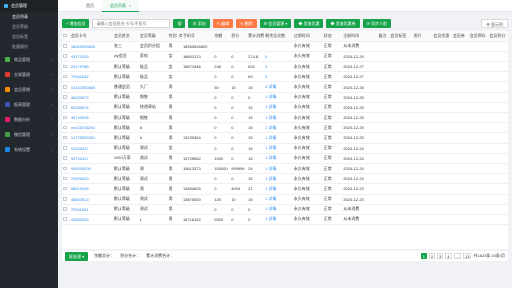  What do you see at coordinates (29, 6) in the screenshot?
I see `sidebar-head-member: 会员管理` at bounding box center [29, 6].